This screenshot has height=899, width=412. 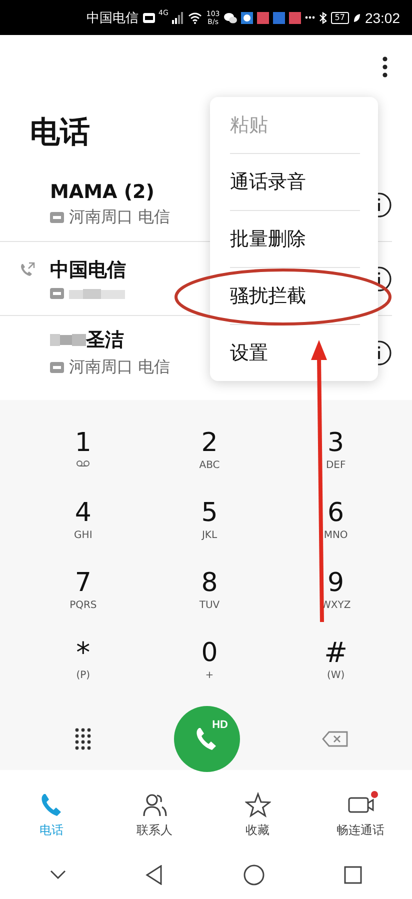 I want to click on outgoing-call-icon, so click(x=27, y=270).